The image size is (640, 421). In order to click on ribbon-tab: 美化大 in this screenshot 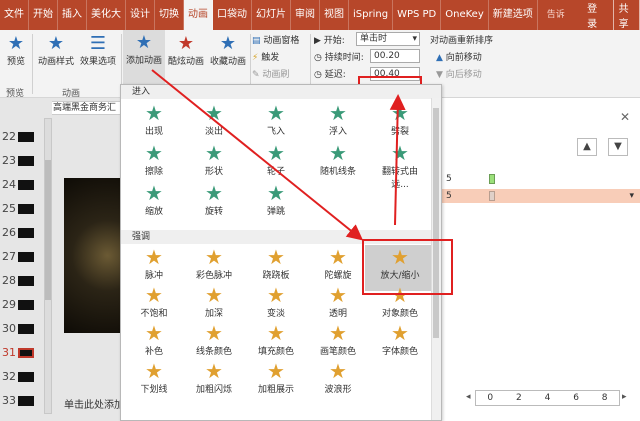, I will do `click(106, 15)`.